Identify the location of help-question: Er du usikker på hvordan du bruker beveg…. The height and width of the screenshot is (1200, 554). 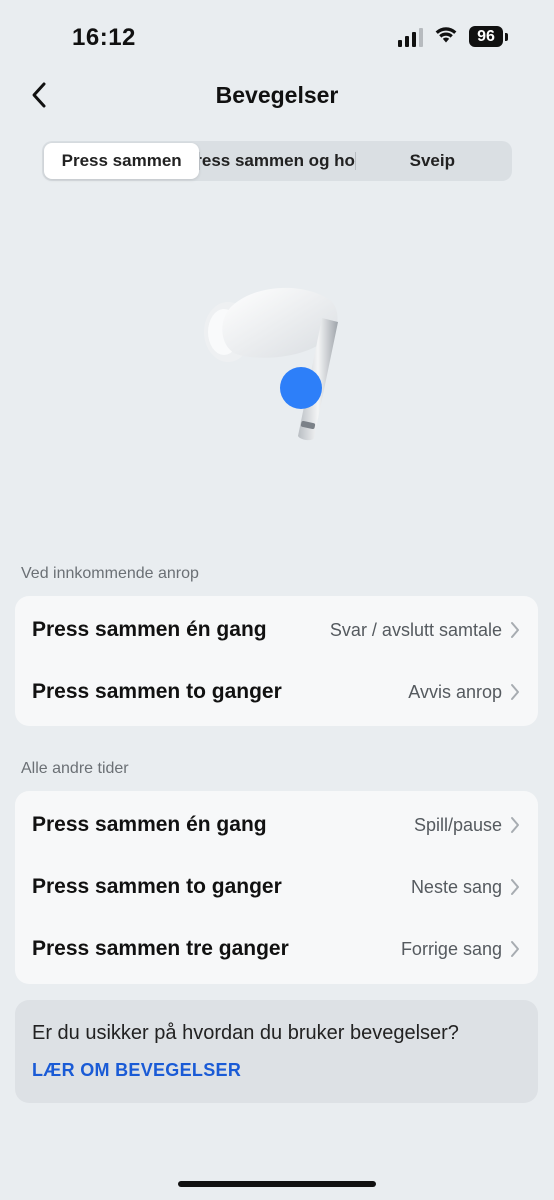
(245, 1033).